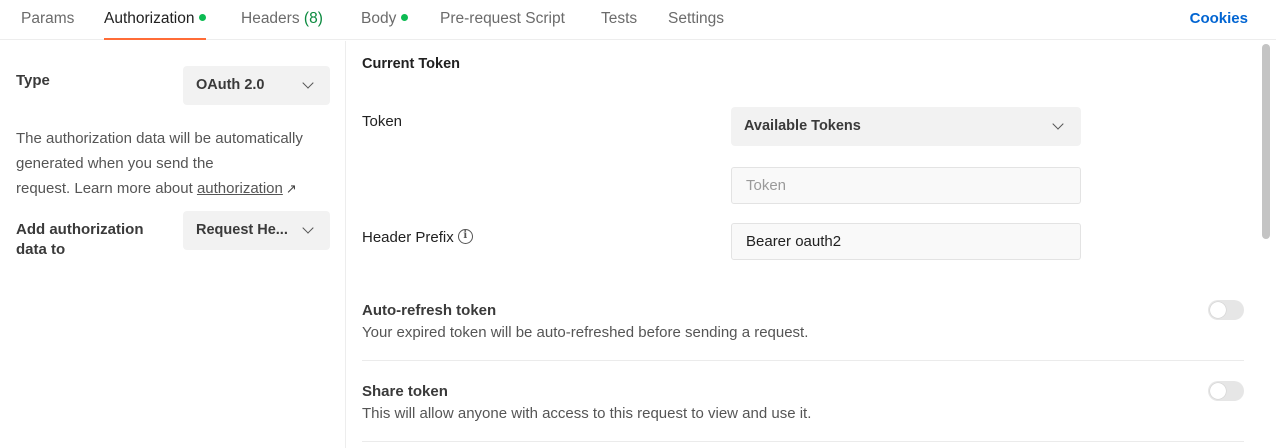 Image resolution: width=1276 pixels, height=448 pixels. Describe the element at coordinates (270, 18) in the screenshot. I see `tab-label: Headers` at that location.